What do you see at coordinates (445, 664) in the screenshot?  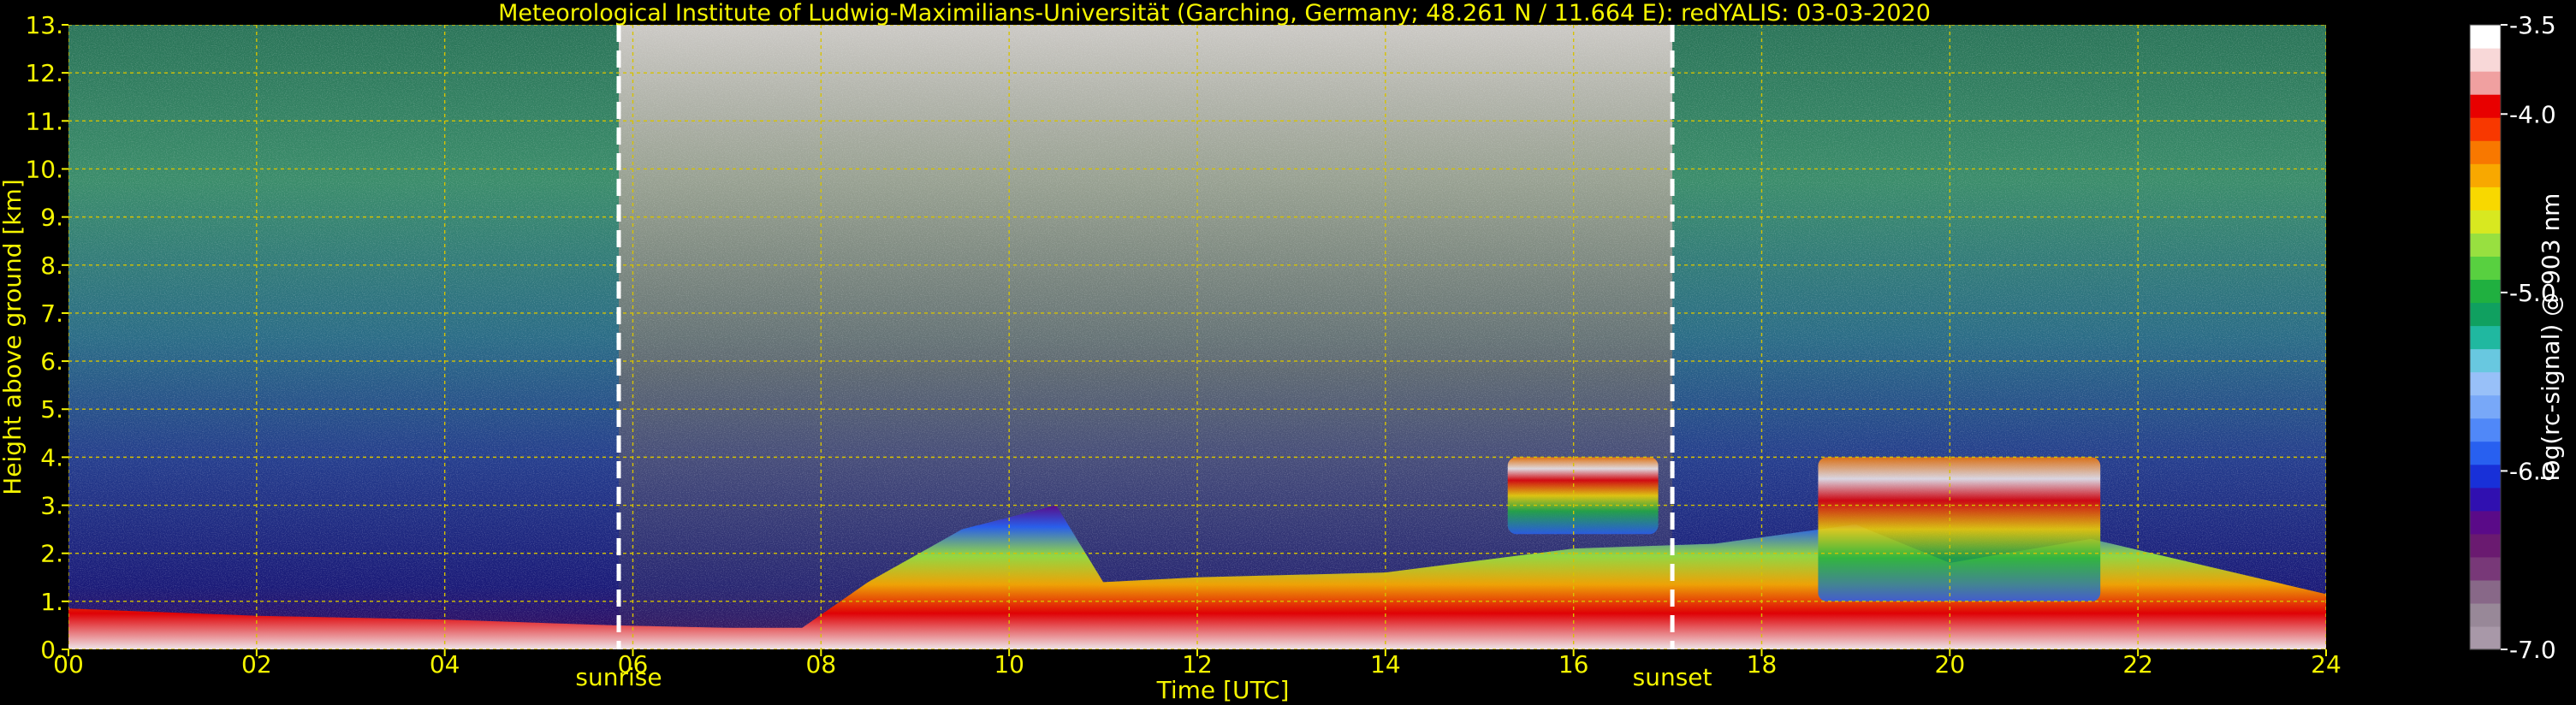 I see `x-tick-label: 04` at bounding box center [445, 664].